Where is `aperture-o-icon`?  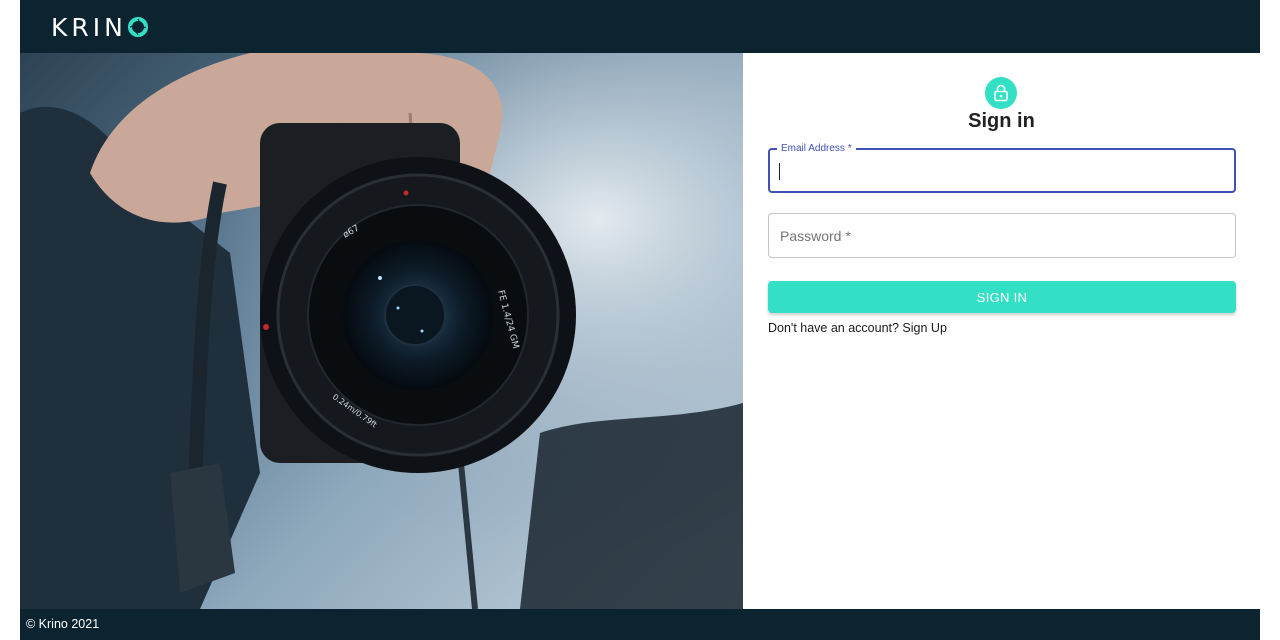
aperture-o-icon is located at coordinates (137, 27).